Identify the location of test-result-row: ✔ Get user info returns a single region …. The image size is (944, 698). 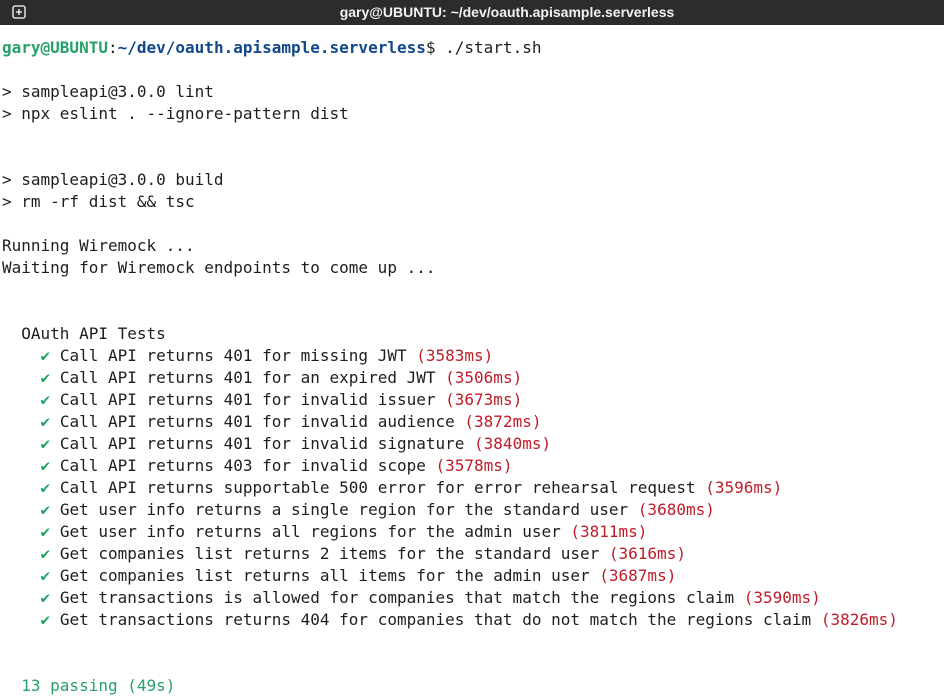
(473, 510).